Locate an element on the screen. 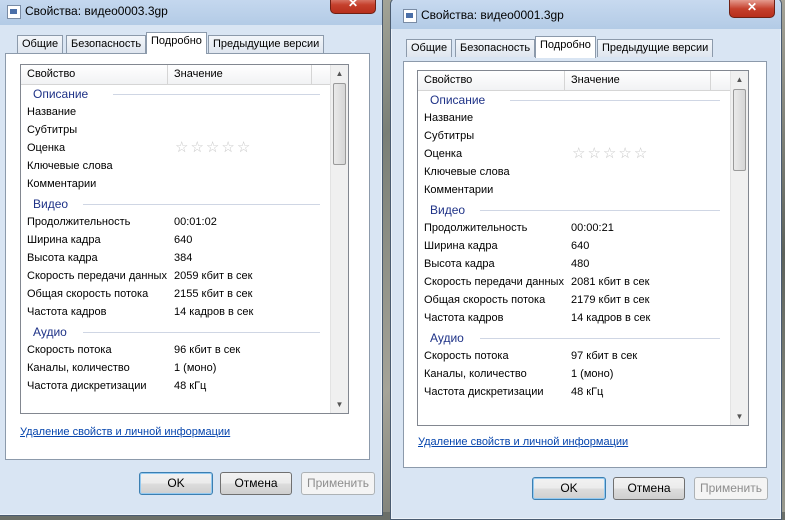  property-row: Общая скорость потока 2179 кбит в сек is located at coordinates (574, 300).